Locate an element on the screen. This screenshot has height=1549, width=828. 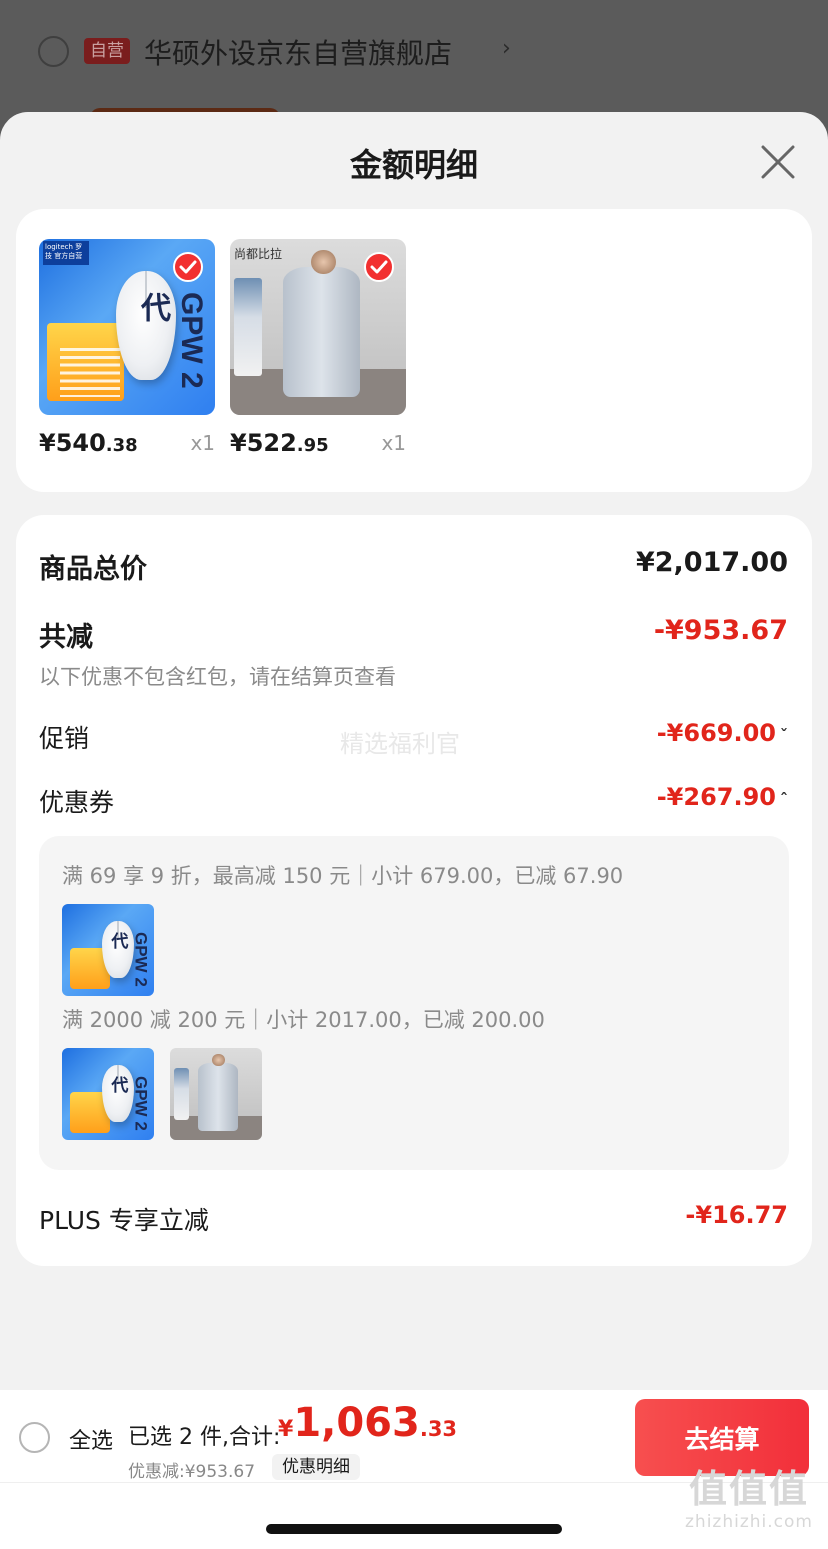
product-item: 尚都比拉 ¥522.95 x1 is located at coordinates (318, 354).